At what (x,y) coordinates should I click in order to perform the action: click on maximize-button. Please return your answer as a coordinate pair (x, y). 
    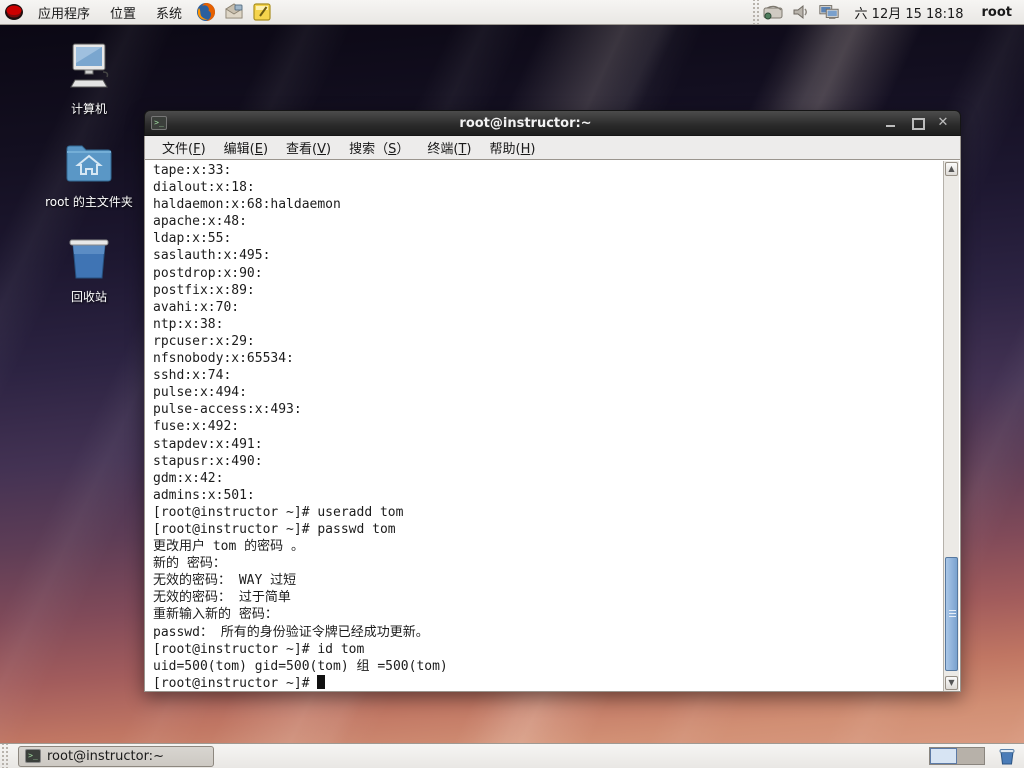
    Looking at the image, I should click on (917, 123).